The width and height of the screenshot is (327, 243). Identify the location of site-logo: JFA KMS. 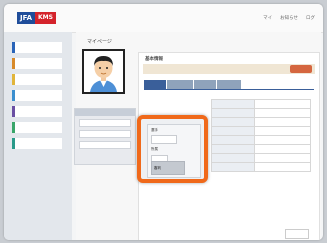
(36, 18).